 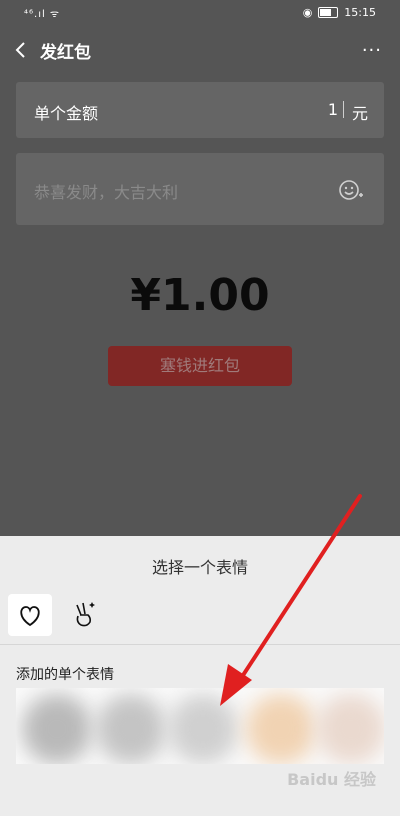 What do you see at coordinates (200, 110) in the screenshot?
I see `amount-field: 单个金额 1 元` at bounding box center [200, 110].